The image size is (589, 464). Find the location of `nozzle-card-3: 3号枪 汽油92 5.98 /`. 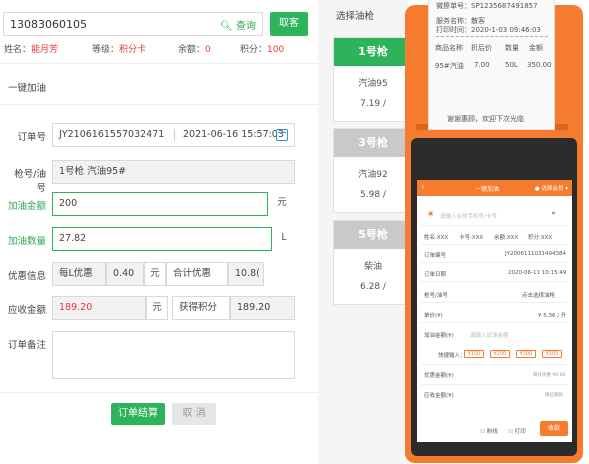

nozzle-card-3: 3号枪 汽油92 5.98 / is located at coordinates (373, 170).